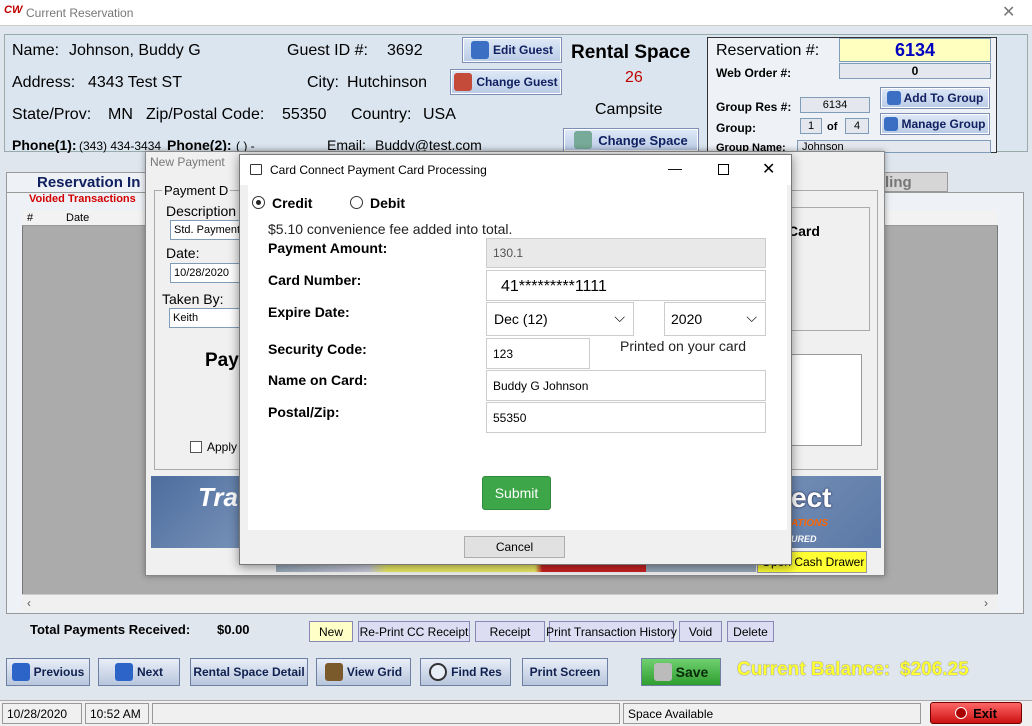 The height and width of the screenshot is (726, 1032). I want to click on zip-value: 55350, so click(304, 114).